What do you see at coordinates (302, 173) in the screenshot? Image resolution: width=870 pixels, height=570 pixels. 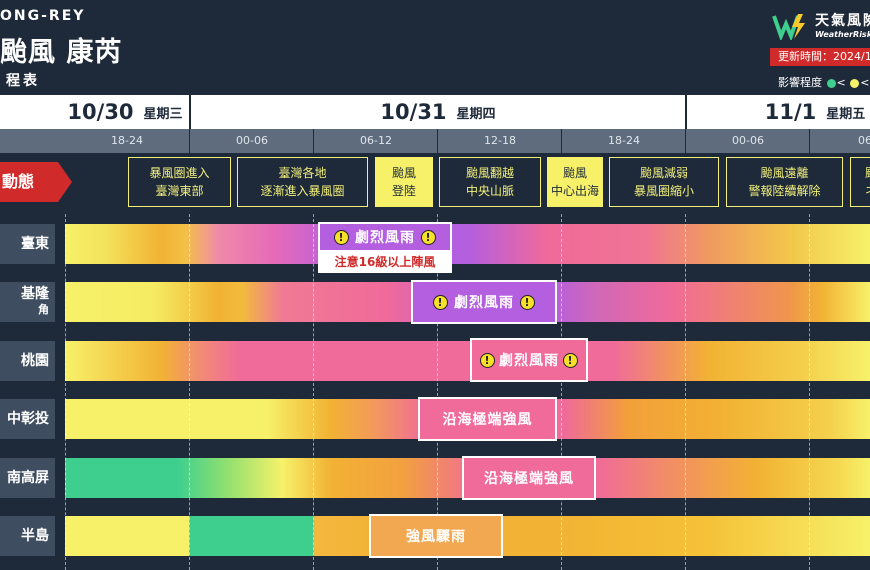 I see `stage-line1: 臺灣各地` at bounding box center [302, 173].